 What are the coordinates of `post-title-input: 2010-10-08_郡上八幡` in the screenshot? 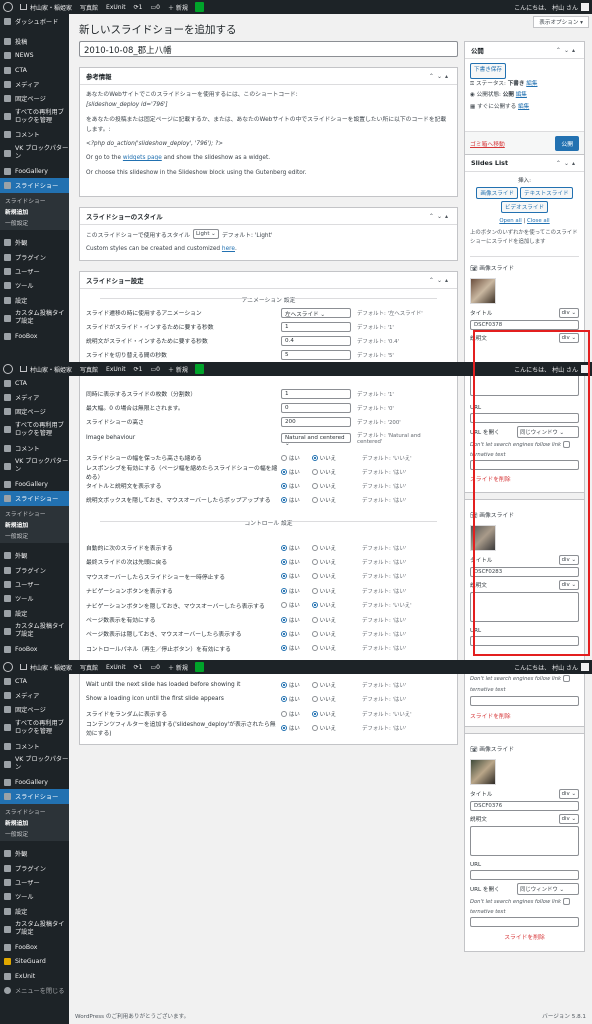 It's located at (268, 49).